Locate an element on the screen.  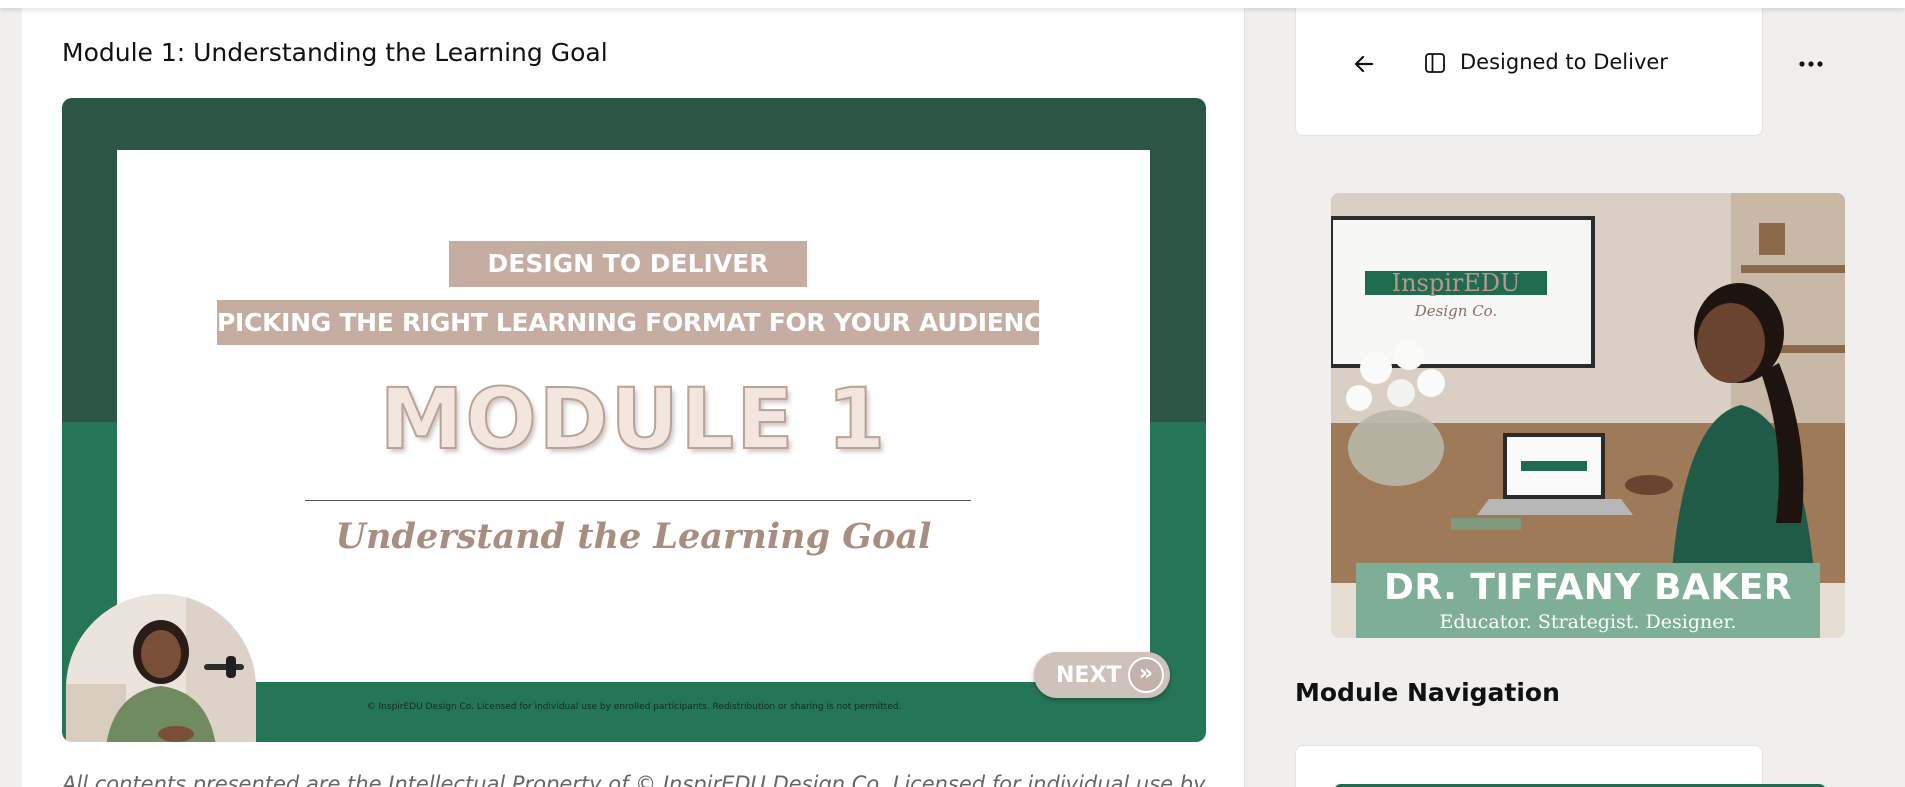
sidebar-header: Designed to Deliver is located at coordinates (1559, 68).